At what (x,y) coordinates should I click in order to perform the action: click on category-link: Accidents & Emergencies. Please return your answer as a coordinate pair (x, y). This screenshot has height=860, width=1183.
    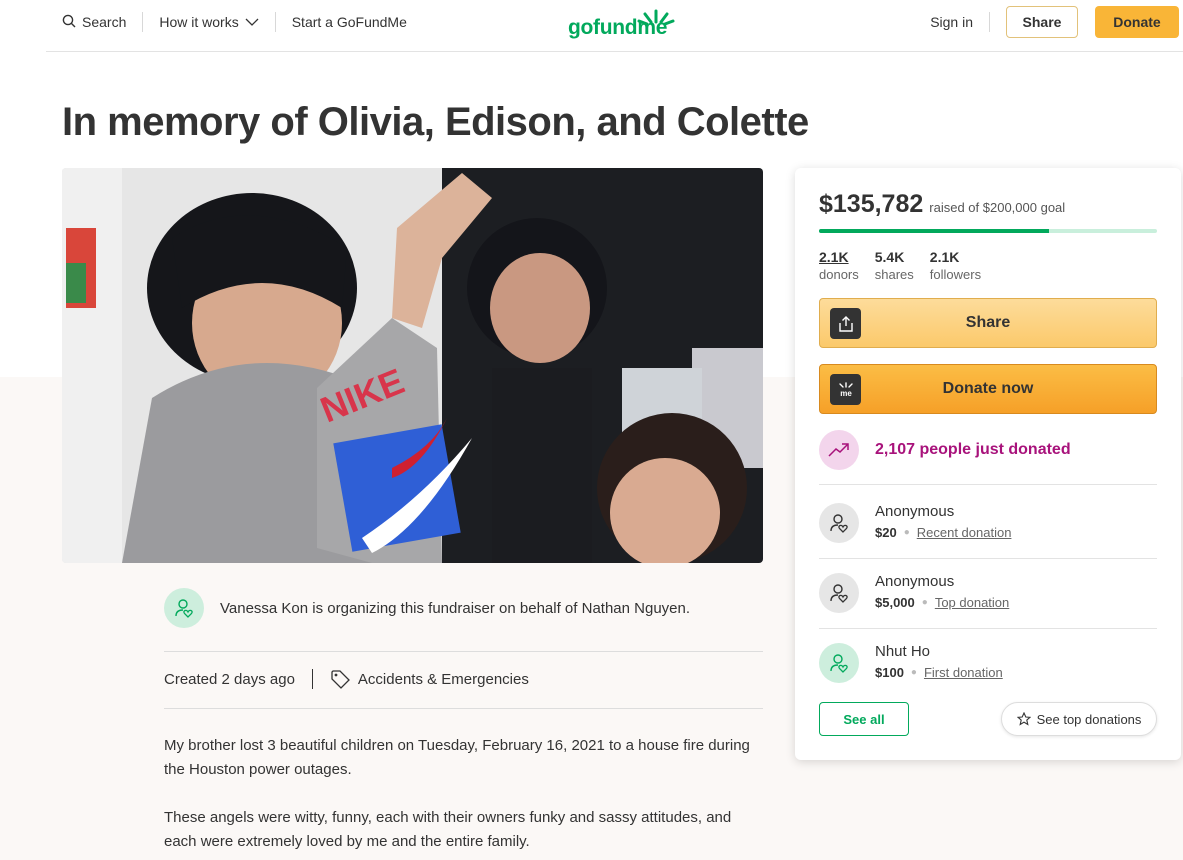
    Looking at the image, I should click on (429, 679).